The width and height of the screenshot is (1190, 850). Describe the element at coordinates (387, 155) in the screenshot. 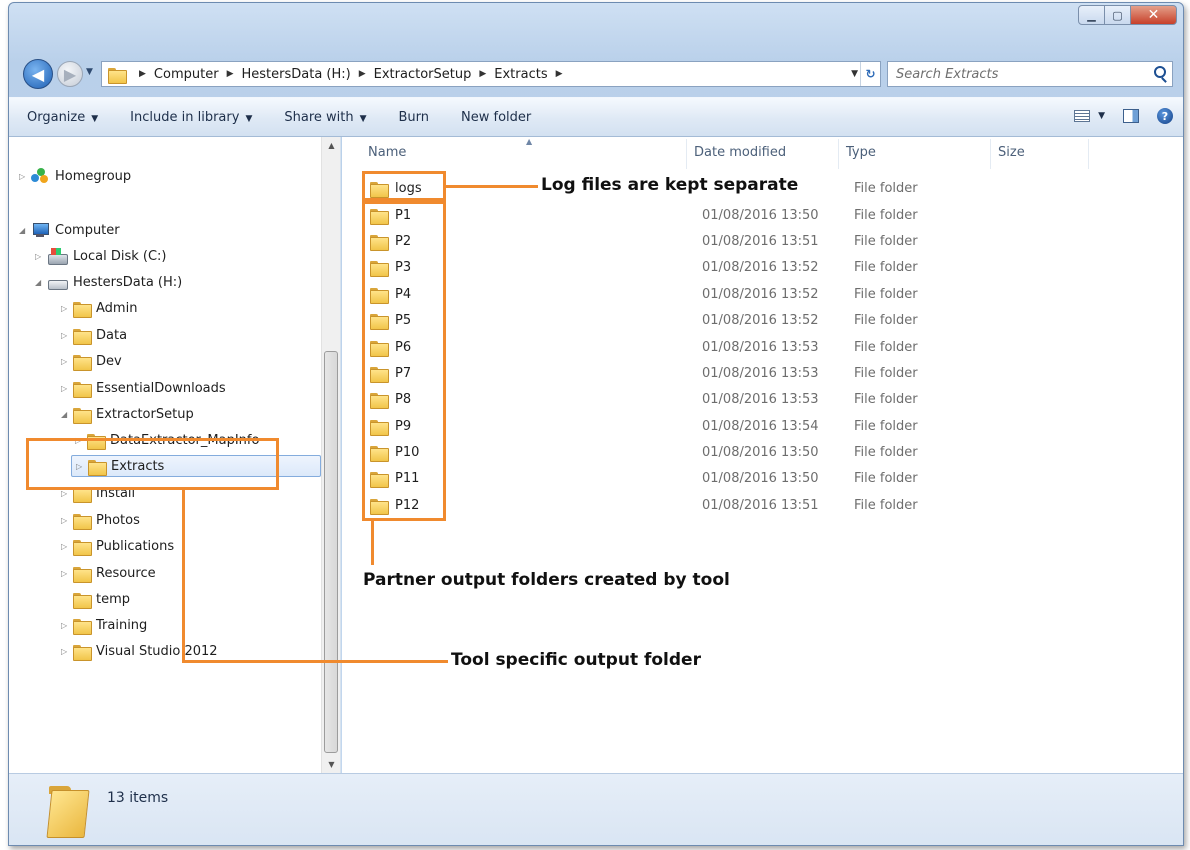

I see `column-header-name: Name` at that location.